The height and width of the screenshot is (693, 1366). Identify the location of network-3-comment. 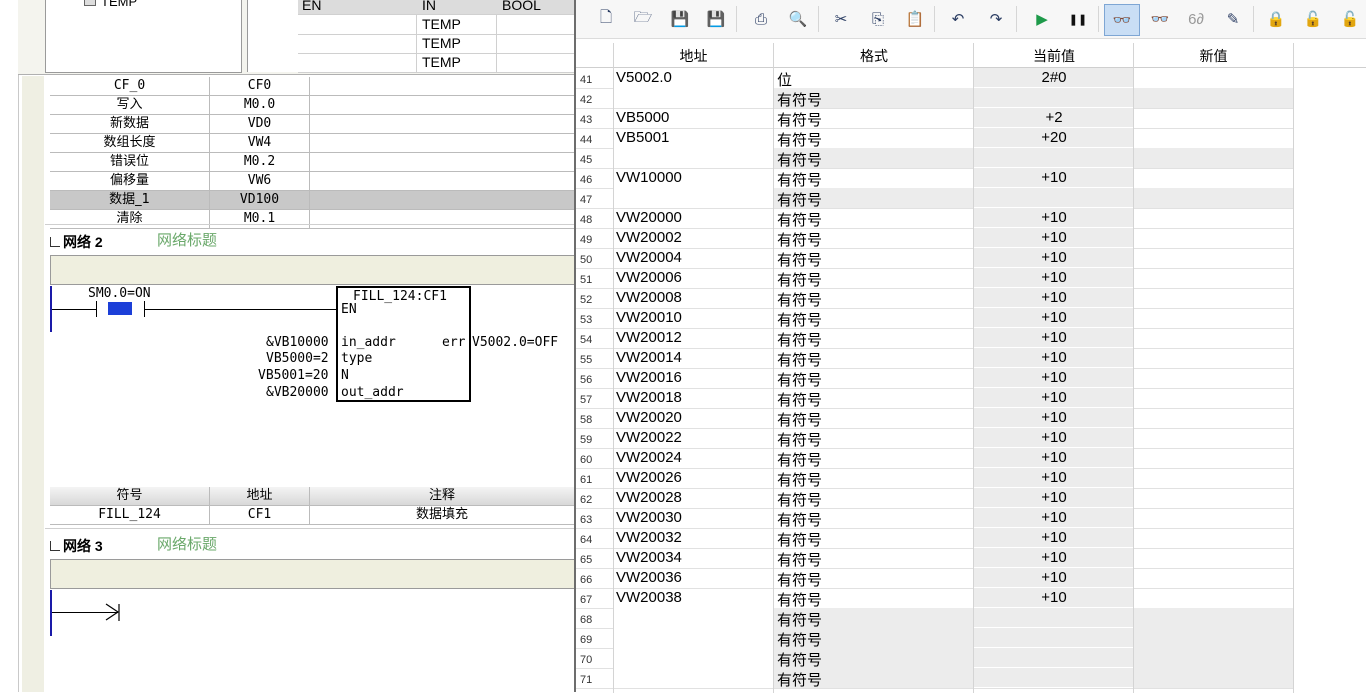
(312, 574).